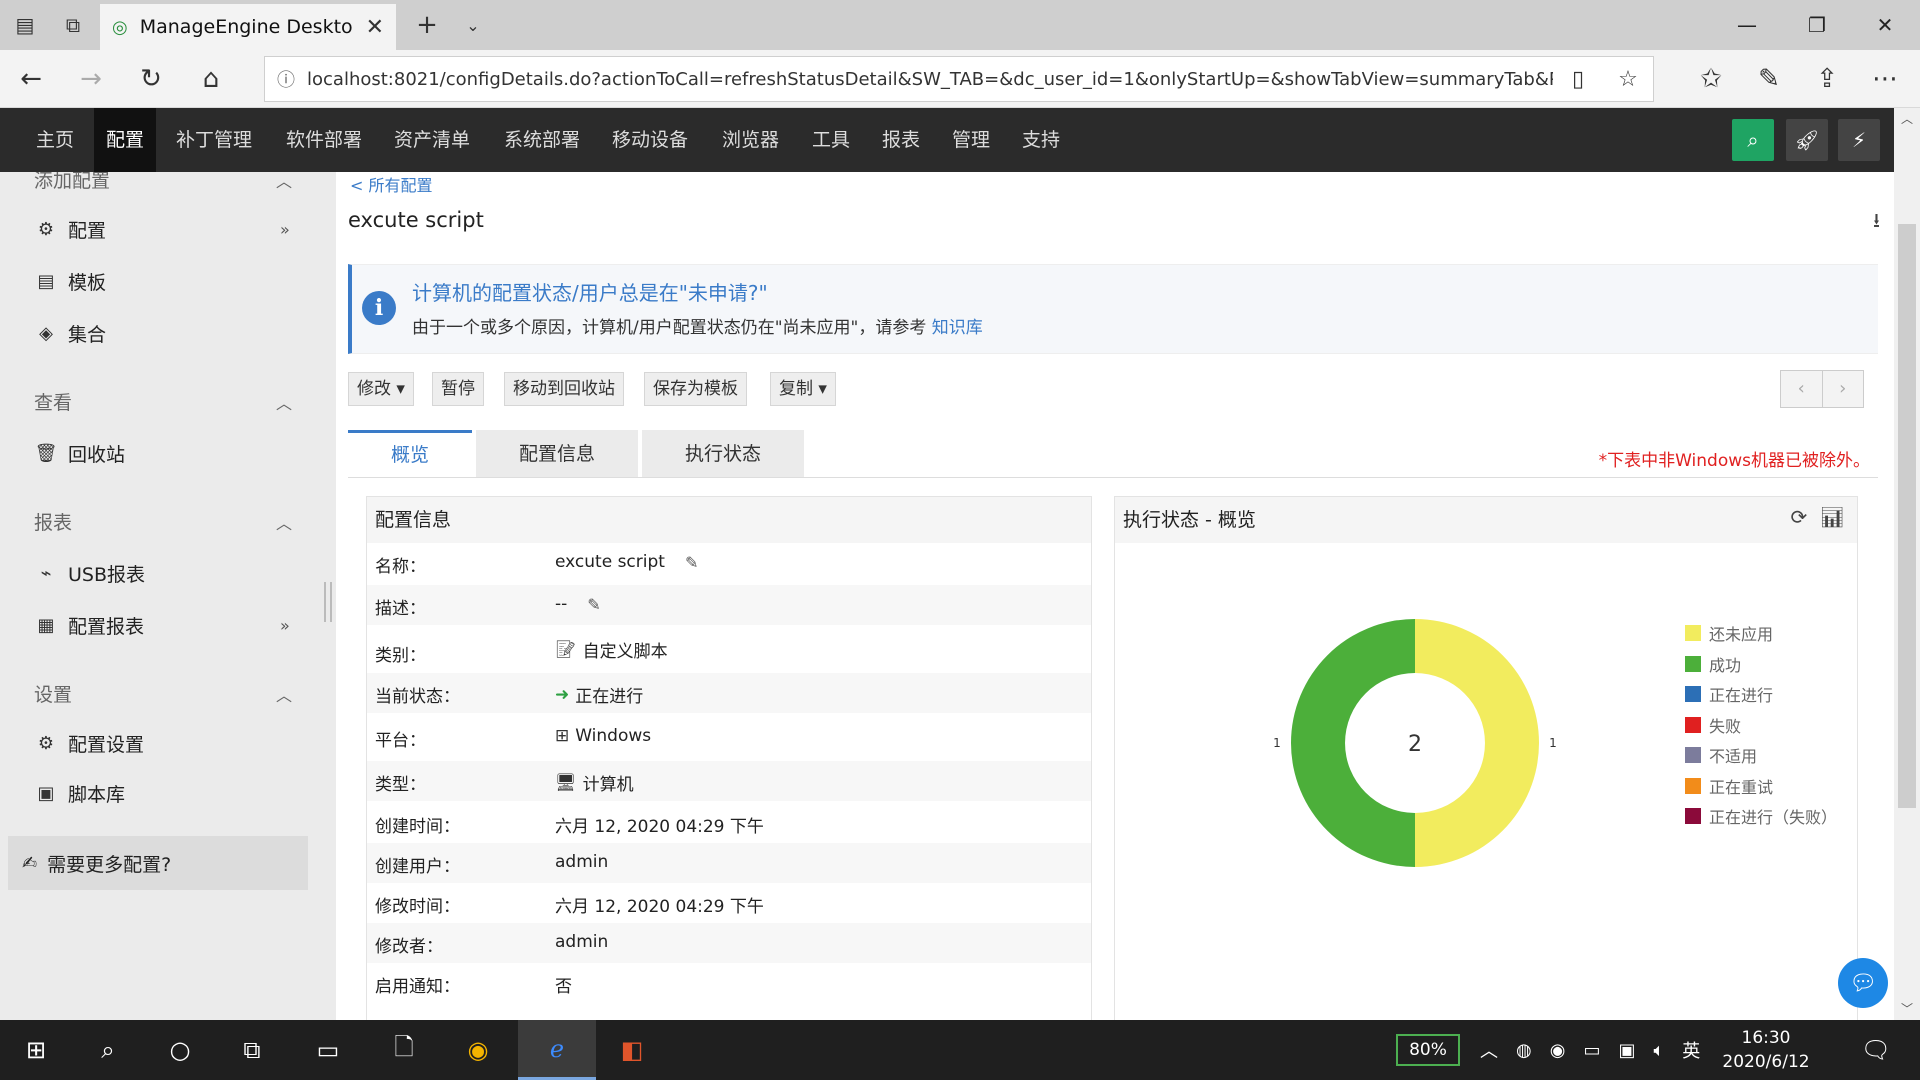 The height and width of the screenshot is (1080, 1920). I want to click on nav-home: 主页, so click(55, 140).